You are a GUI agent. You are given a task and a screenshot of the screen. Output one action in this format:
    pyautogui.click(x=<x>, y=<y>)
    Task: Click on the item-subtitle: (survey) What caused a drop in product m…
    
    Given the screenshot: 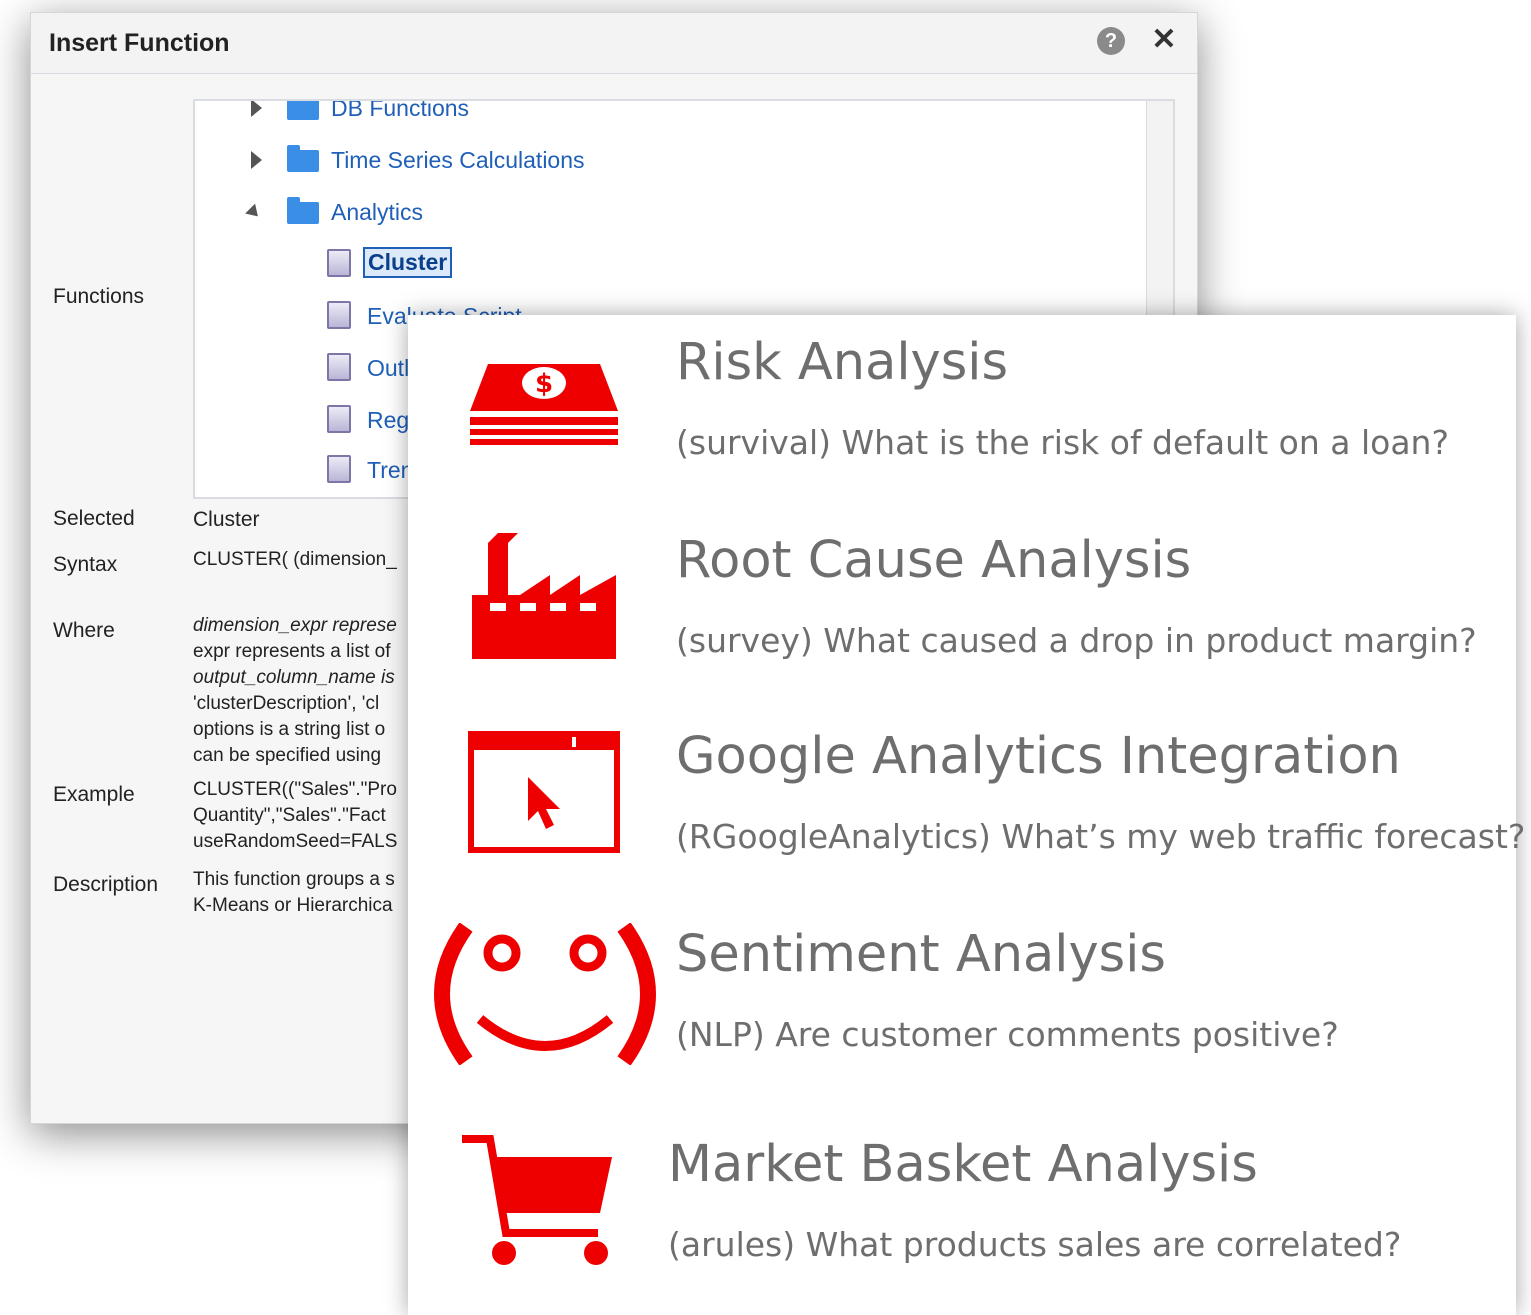 What is the action you would take?
    pyautogui.click(x=1076, y=640)
    